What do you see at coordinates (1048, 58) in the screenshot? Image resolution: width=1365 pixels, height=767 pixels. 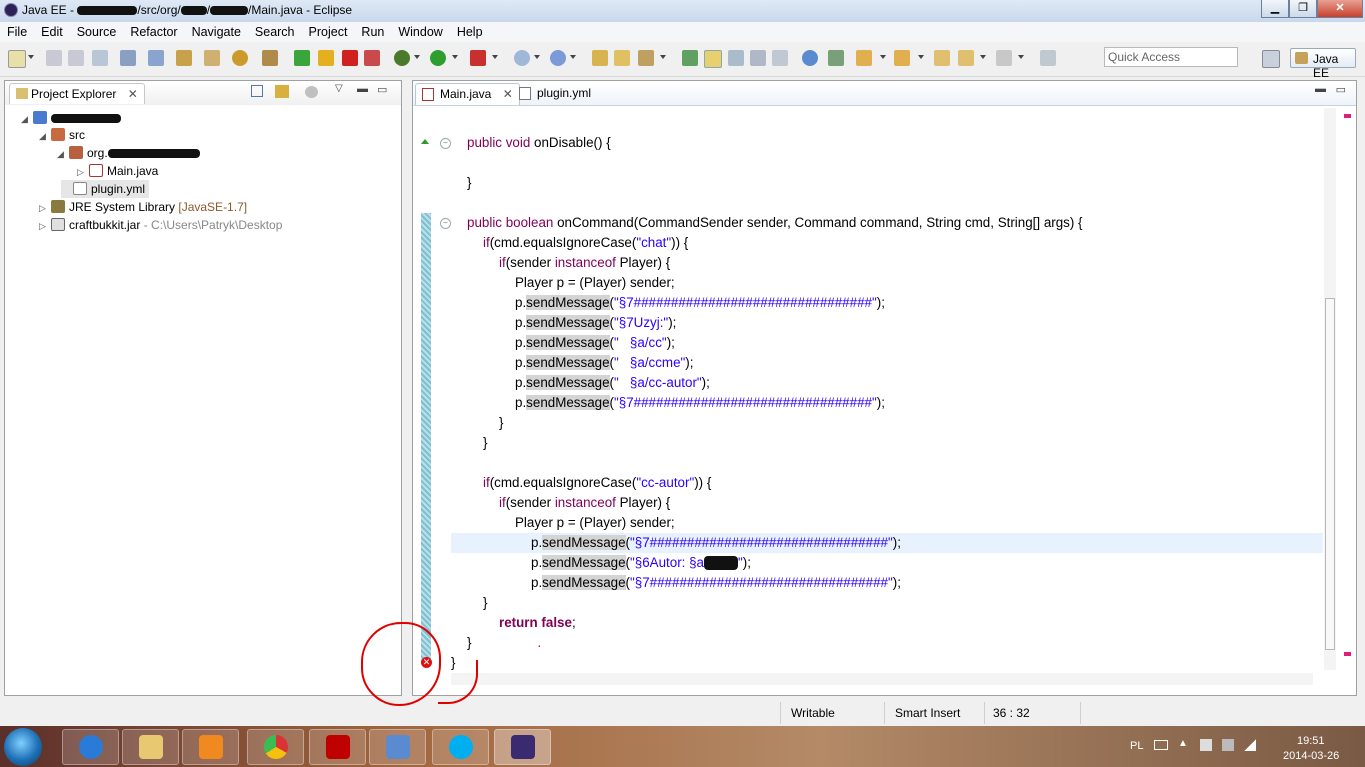 I see `pin-icon` at bounding box center [1048, 58].